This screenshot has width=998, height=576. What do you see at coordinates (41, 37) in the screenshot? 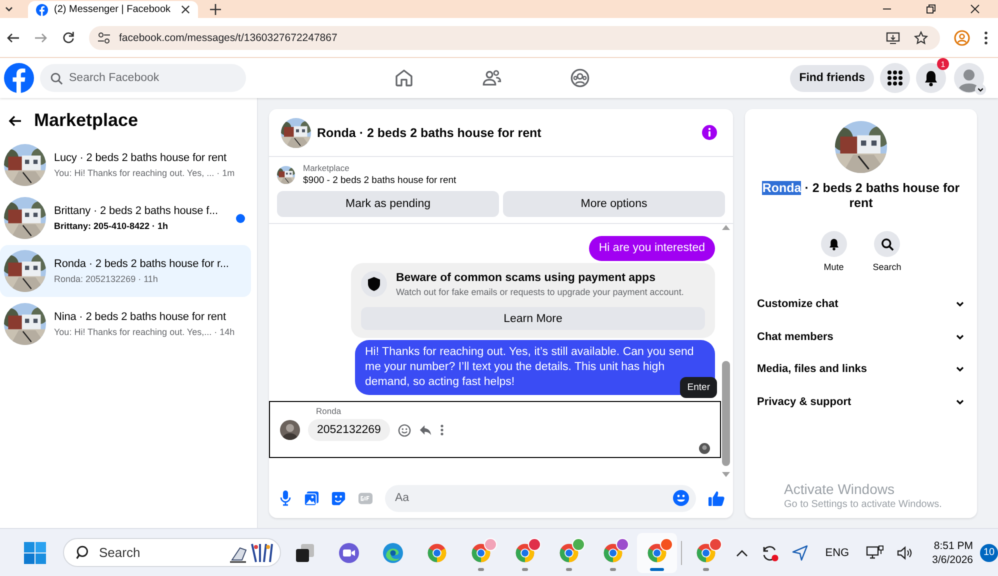
I see `forward-icon` at bounding box center [41, 37].